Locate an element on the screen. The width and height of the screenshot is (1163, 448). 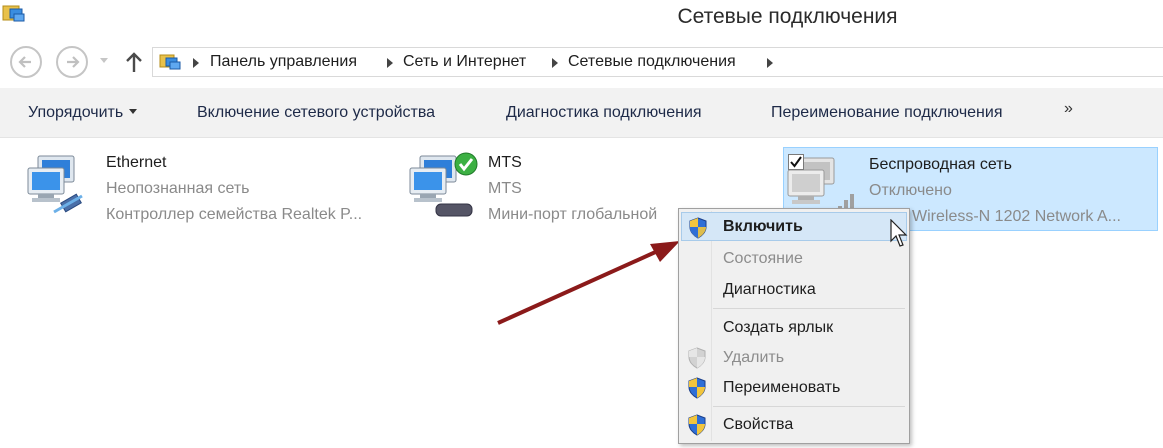
menu-item-enable: Включить is located at coordinates (794, 226).